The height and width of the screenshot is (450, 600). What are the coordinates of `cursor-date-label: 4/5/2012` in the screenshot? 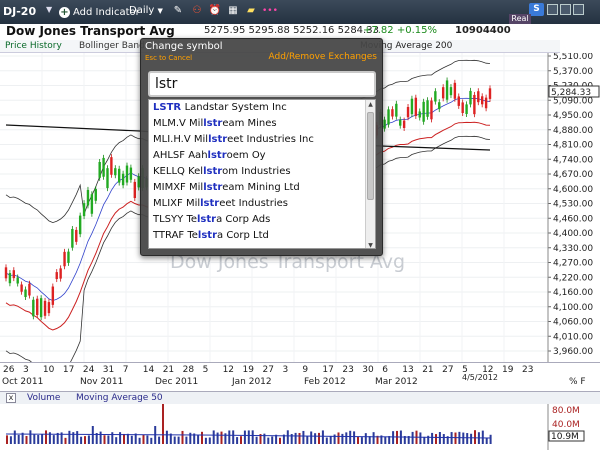 It's located at (480, 377).